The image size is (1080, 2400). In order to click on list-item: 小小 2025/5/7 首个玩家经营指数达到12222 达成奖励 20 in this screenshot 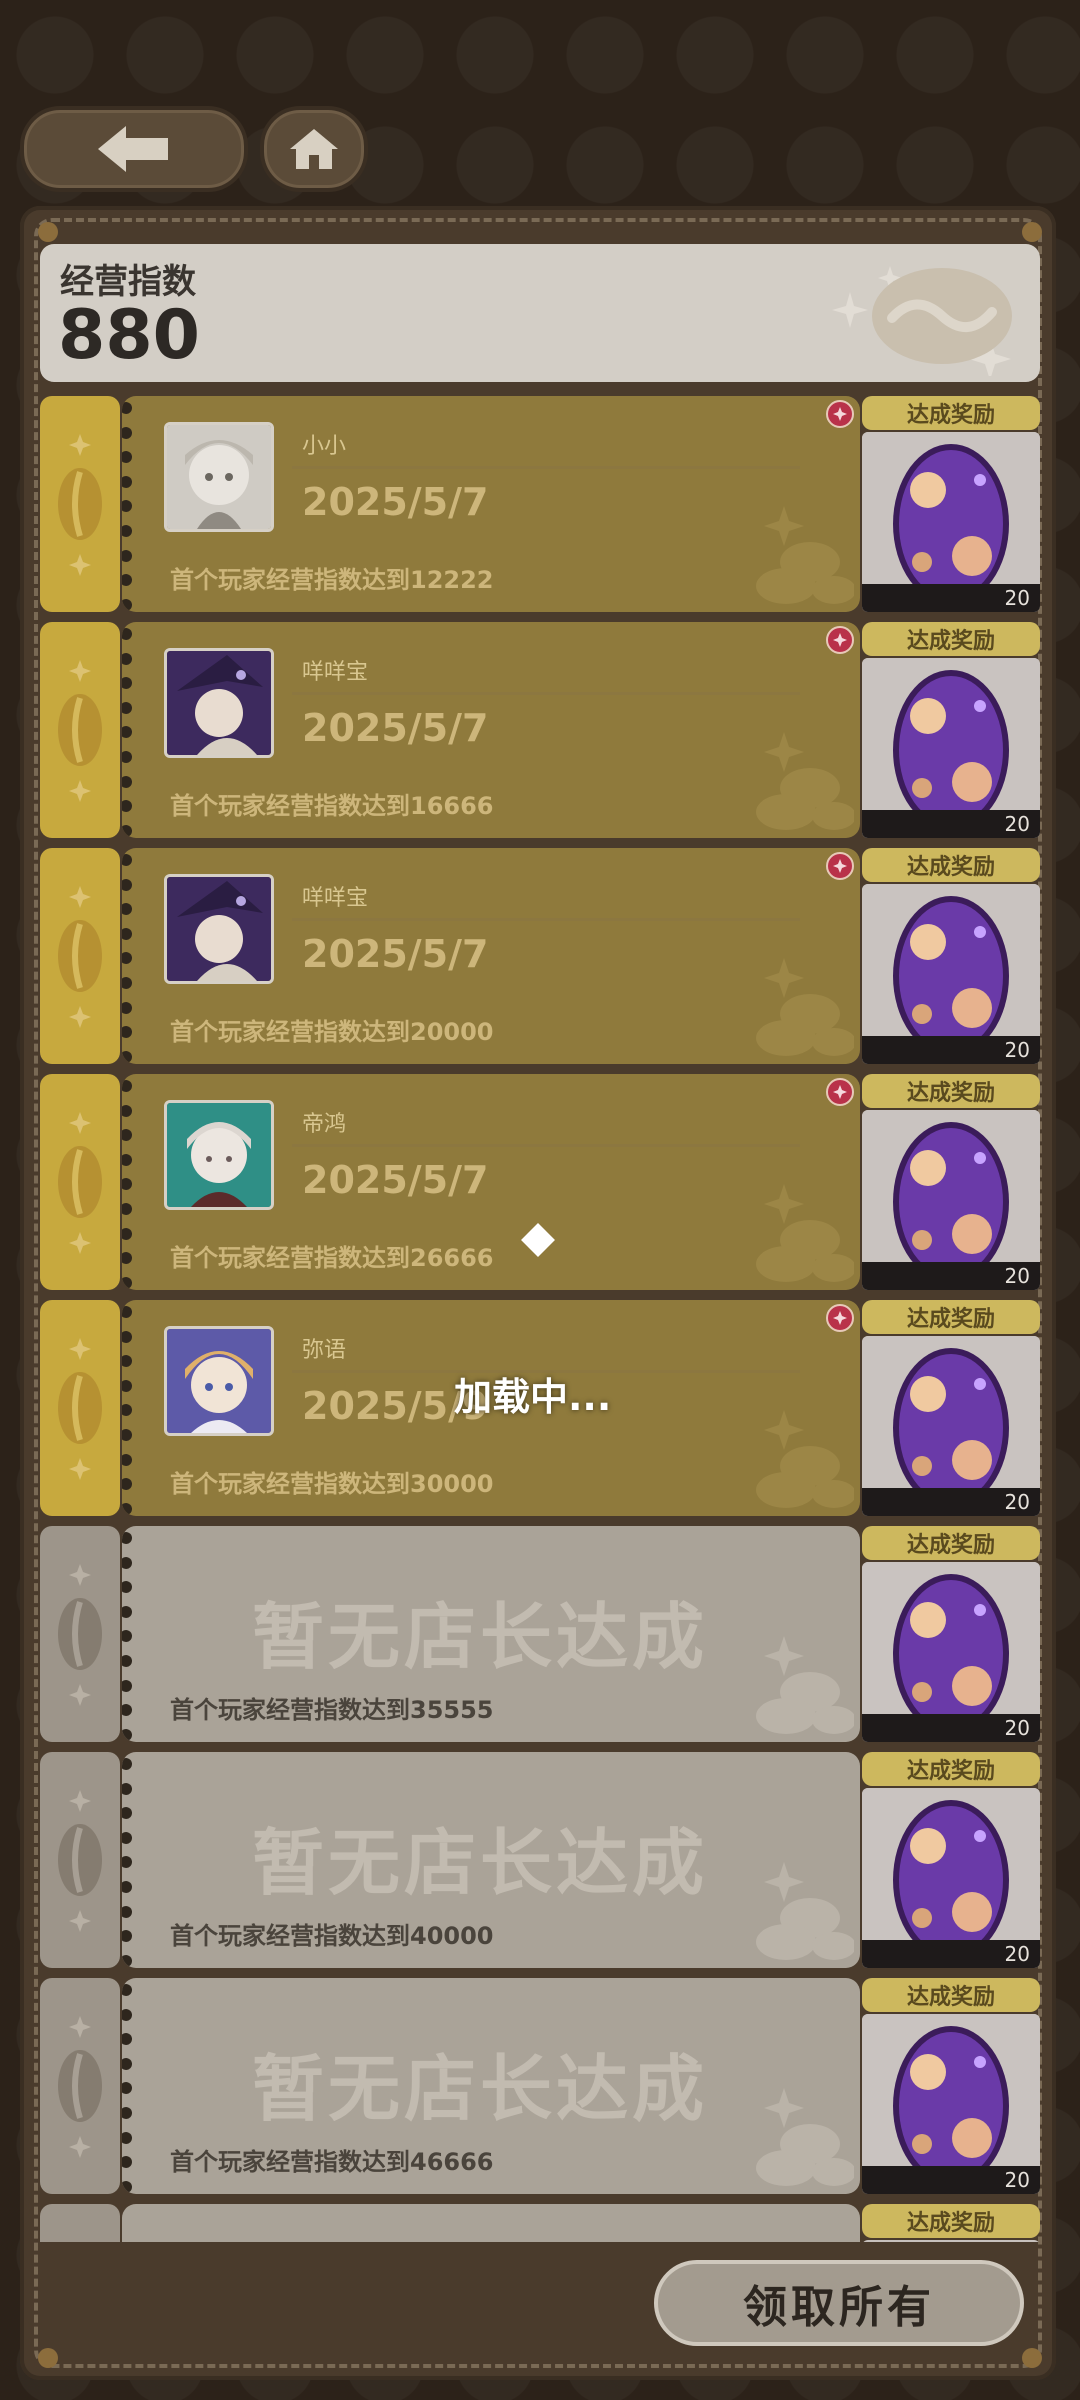, I will do `click(540, 504)`.